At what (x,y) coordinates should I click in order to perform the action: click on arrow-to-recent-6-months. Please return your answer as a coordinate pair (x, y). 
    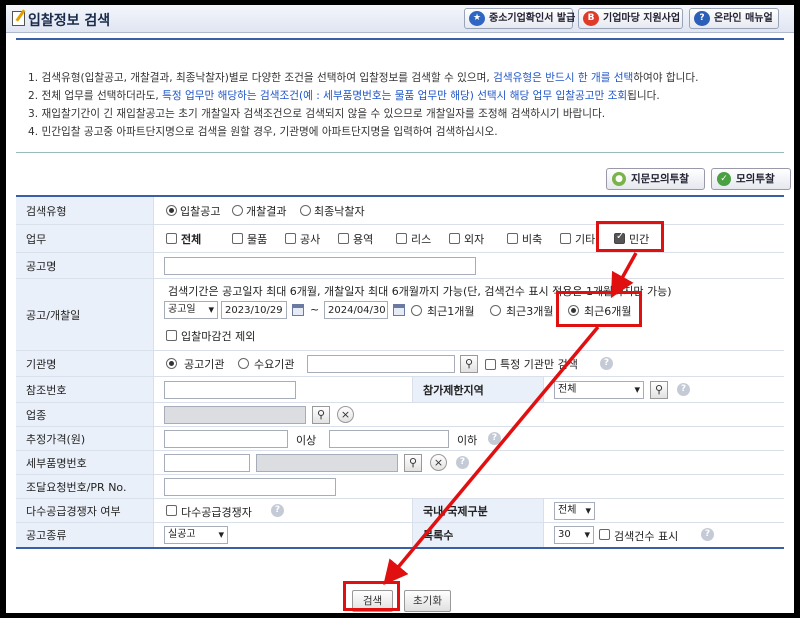
    Looking at the image, I should click on (624, 275).